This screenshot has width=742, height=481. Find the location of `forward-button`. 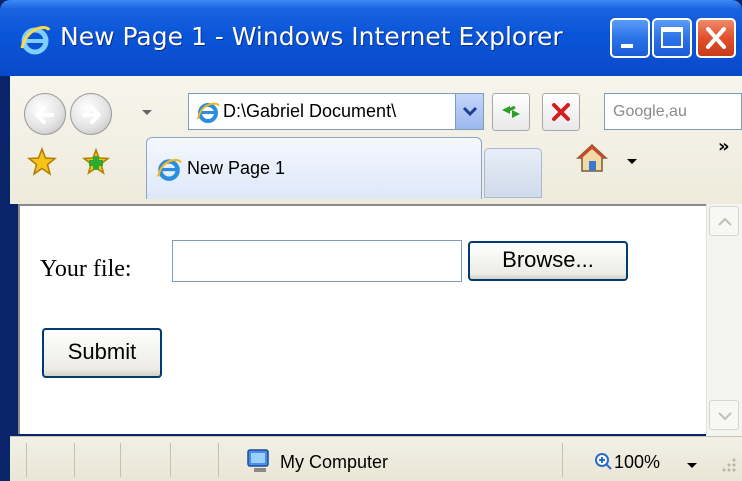

forward-button is located at coordinates (91, 114).